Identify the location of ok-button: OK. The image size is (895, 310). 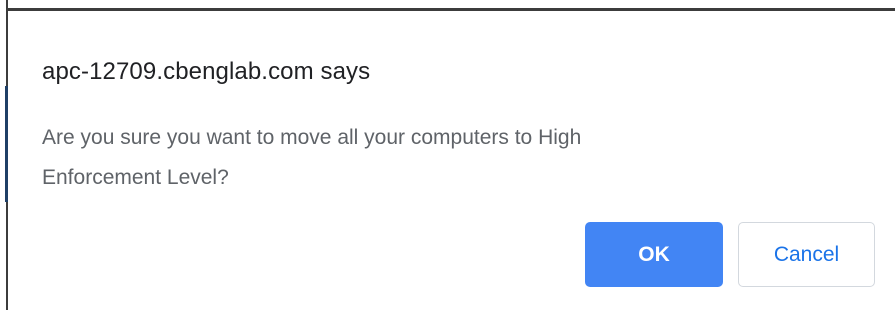
(654, 254).